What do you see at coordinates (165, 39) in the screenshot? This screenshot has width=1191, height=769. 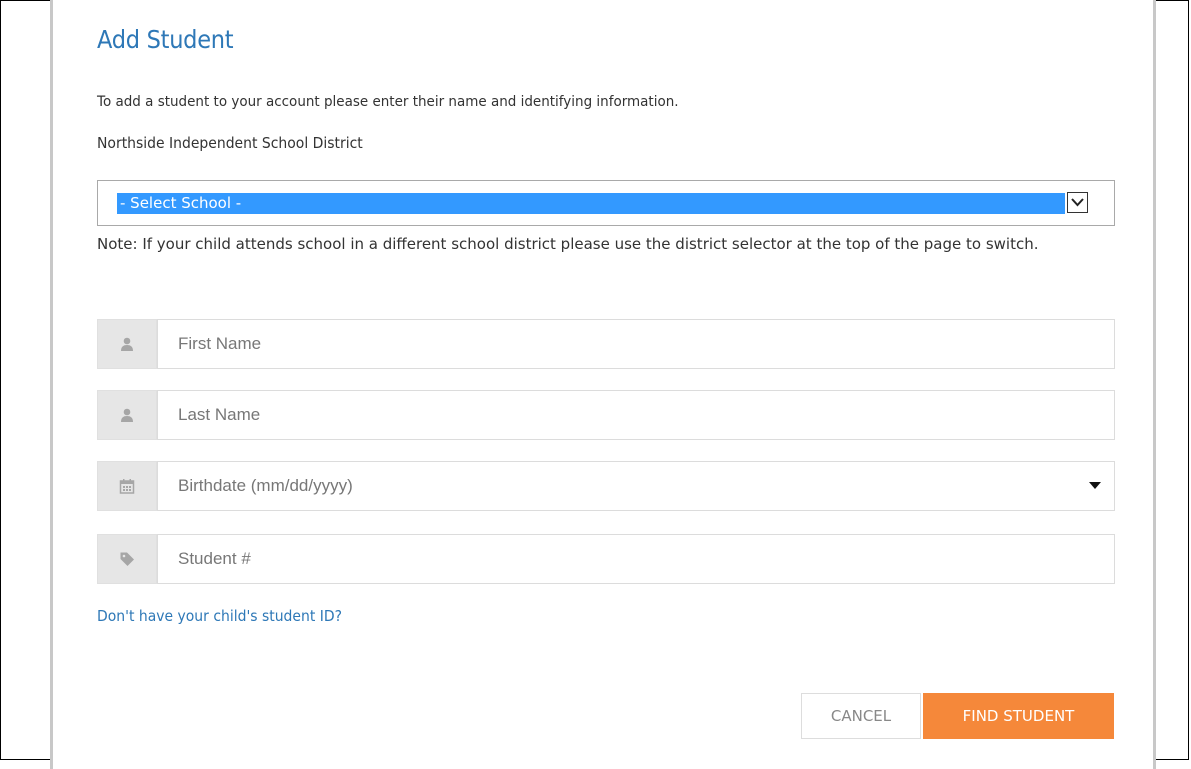 I see `dialog-title: Add Student` at bounding box center [165, 39].